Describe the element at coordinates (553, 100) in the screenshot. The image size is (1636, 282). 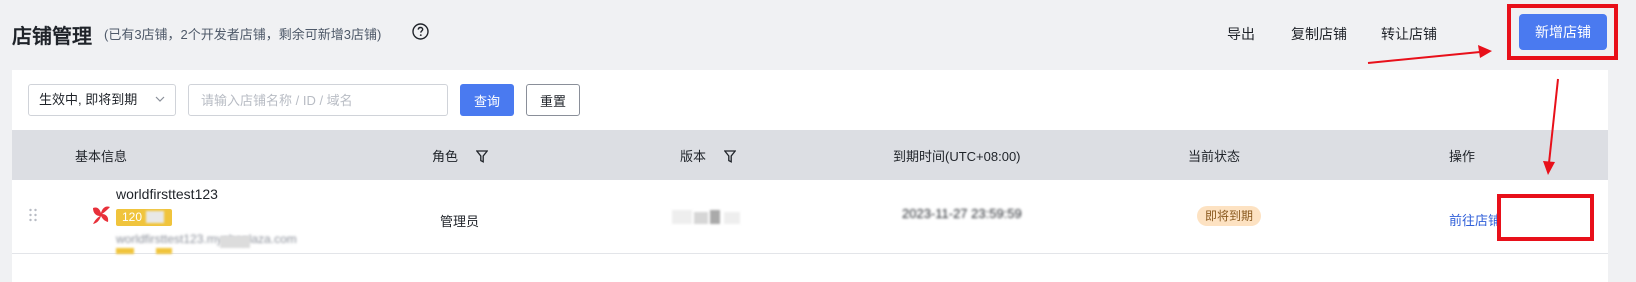
I see `reset-button: 重置` at that location.